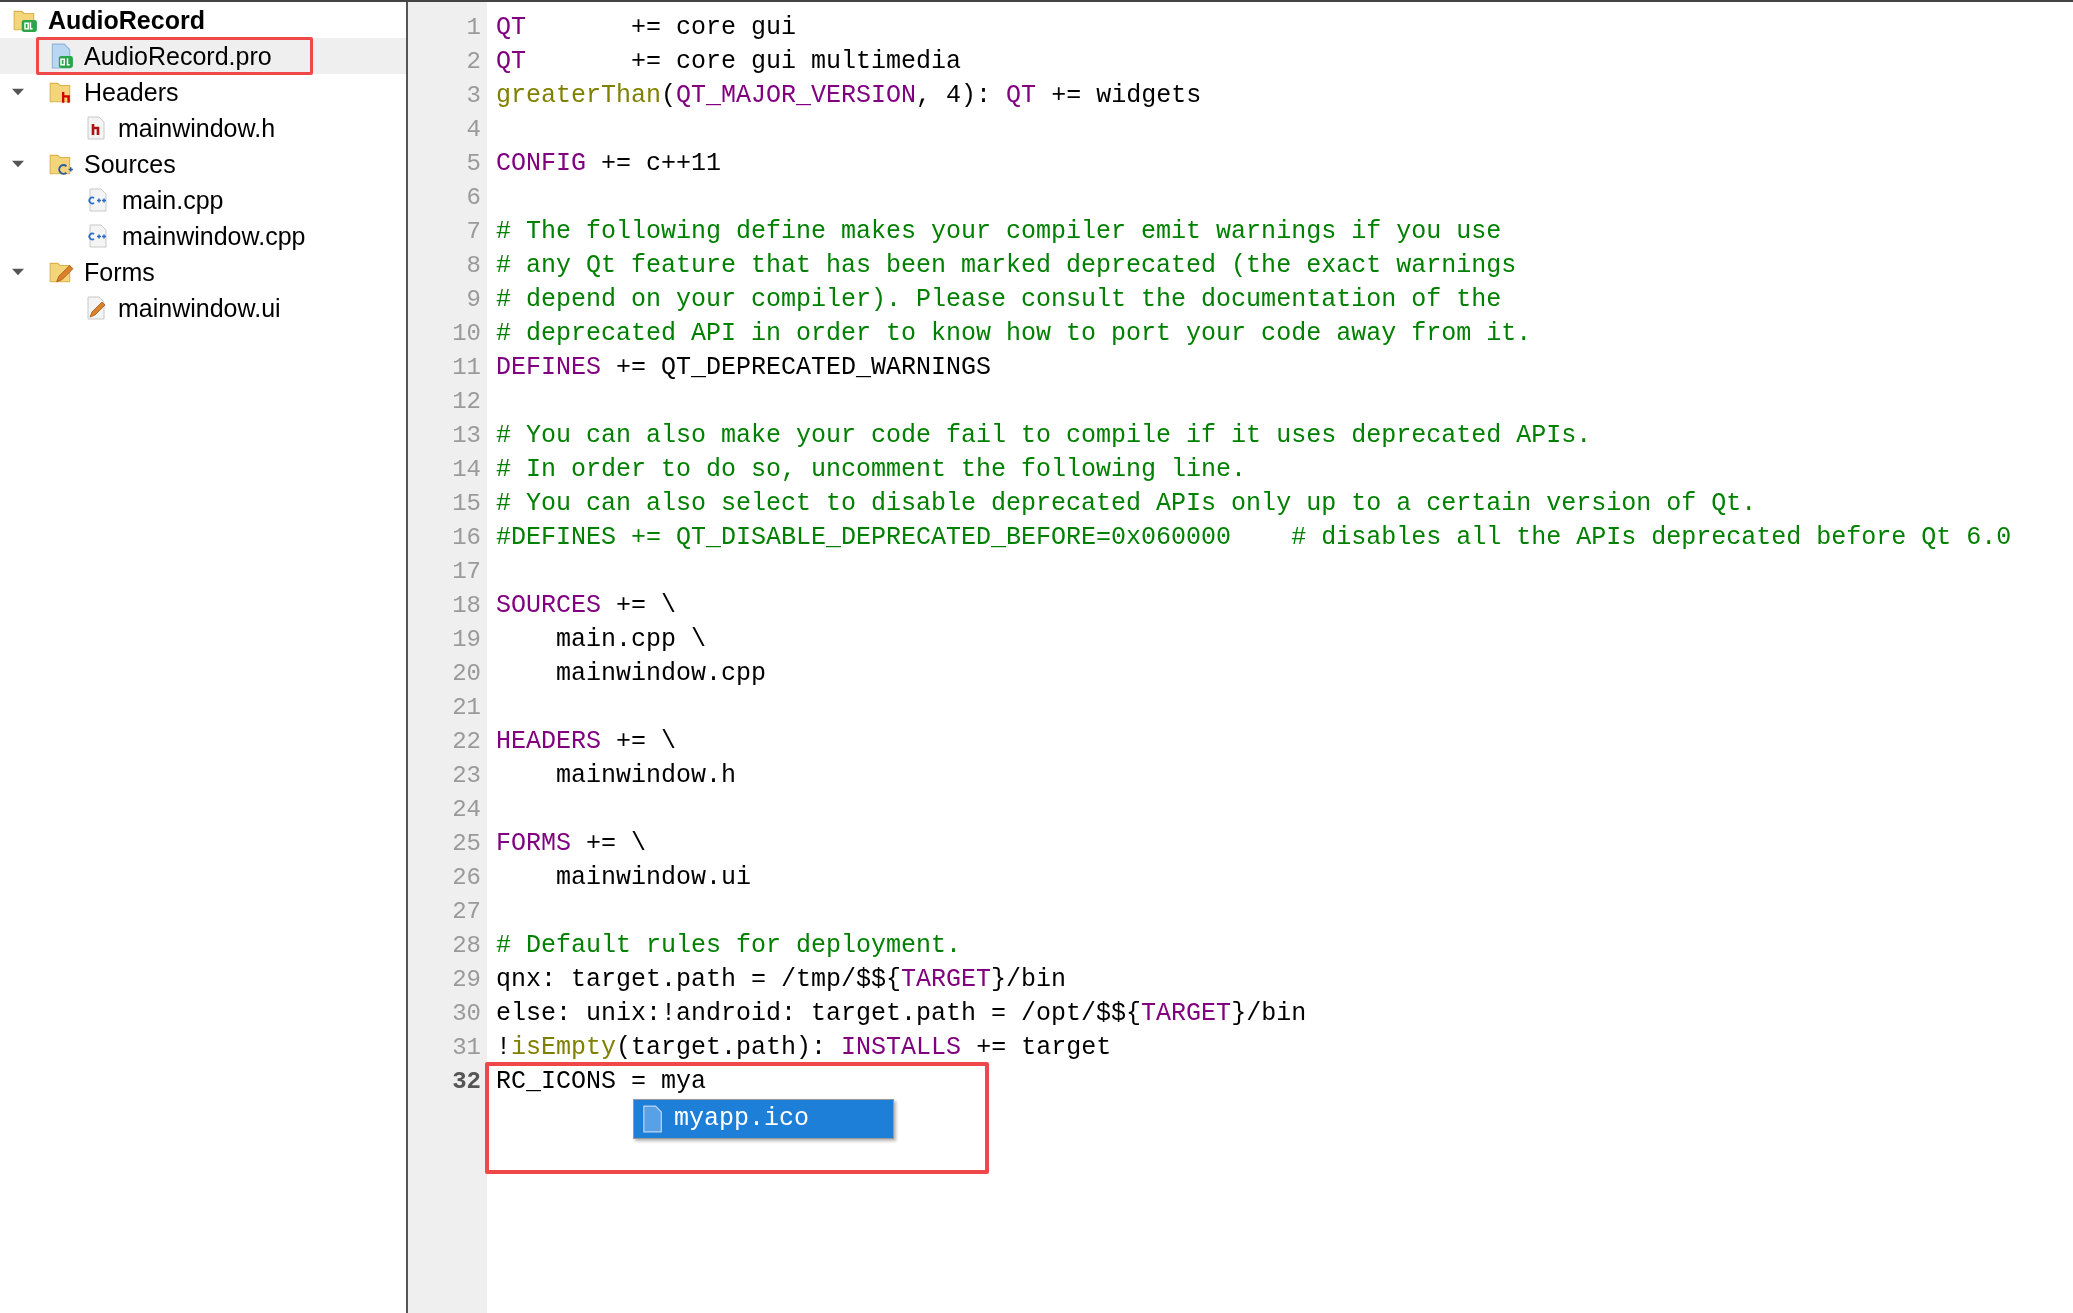 The height and width of the screenshot is (1313, 2073). I want to click on line-number: 18, so click(466, 606).